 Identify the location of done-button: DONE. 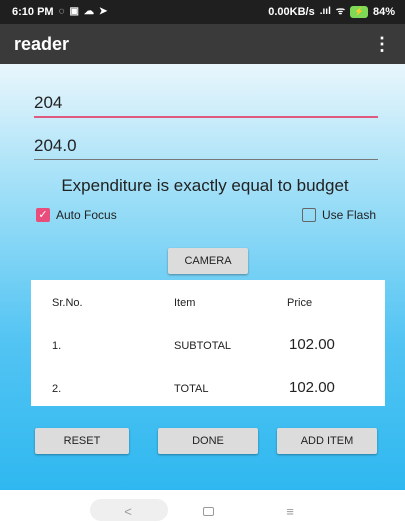
(208, 441).